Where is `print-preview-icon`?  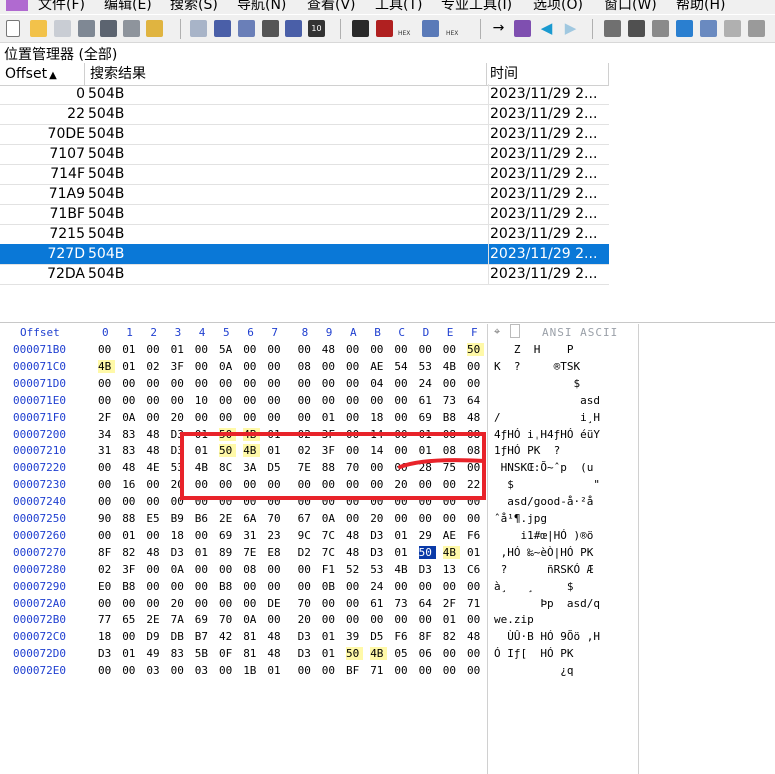
print-preview-icon is located at coordinates (108, 28).